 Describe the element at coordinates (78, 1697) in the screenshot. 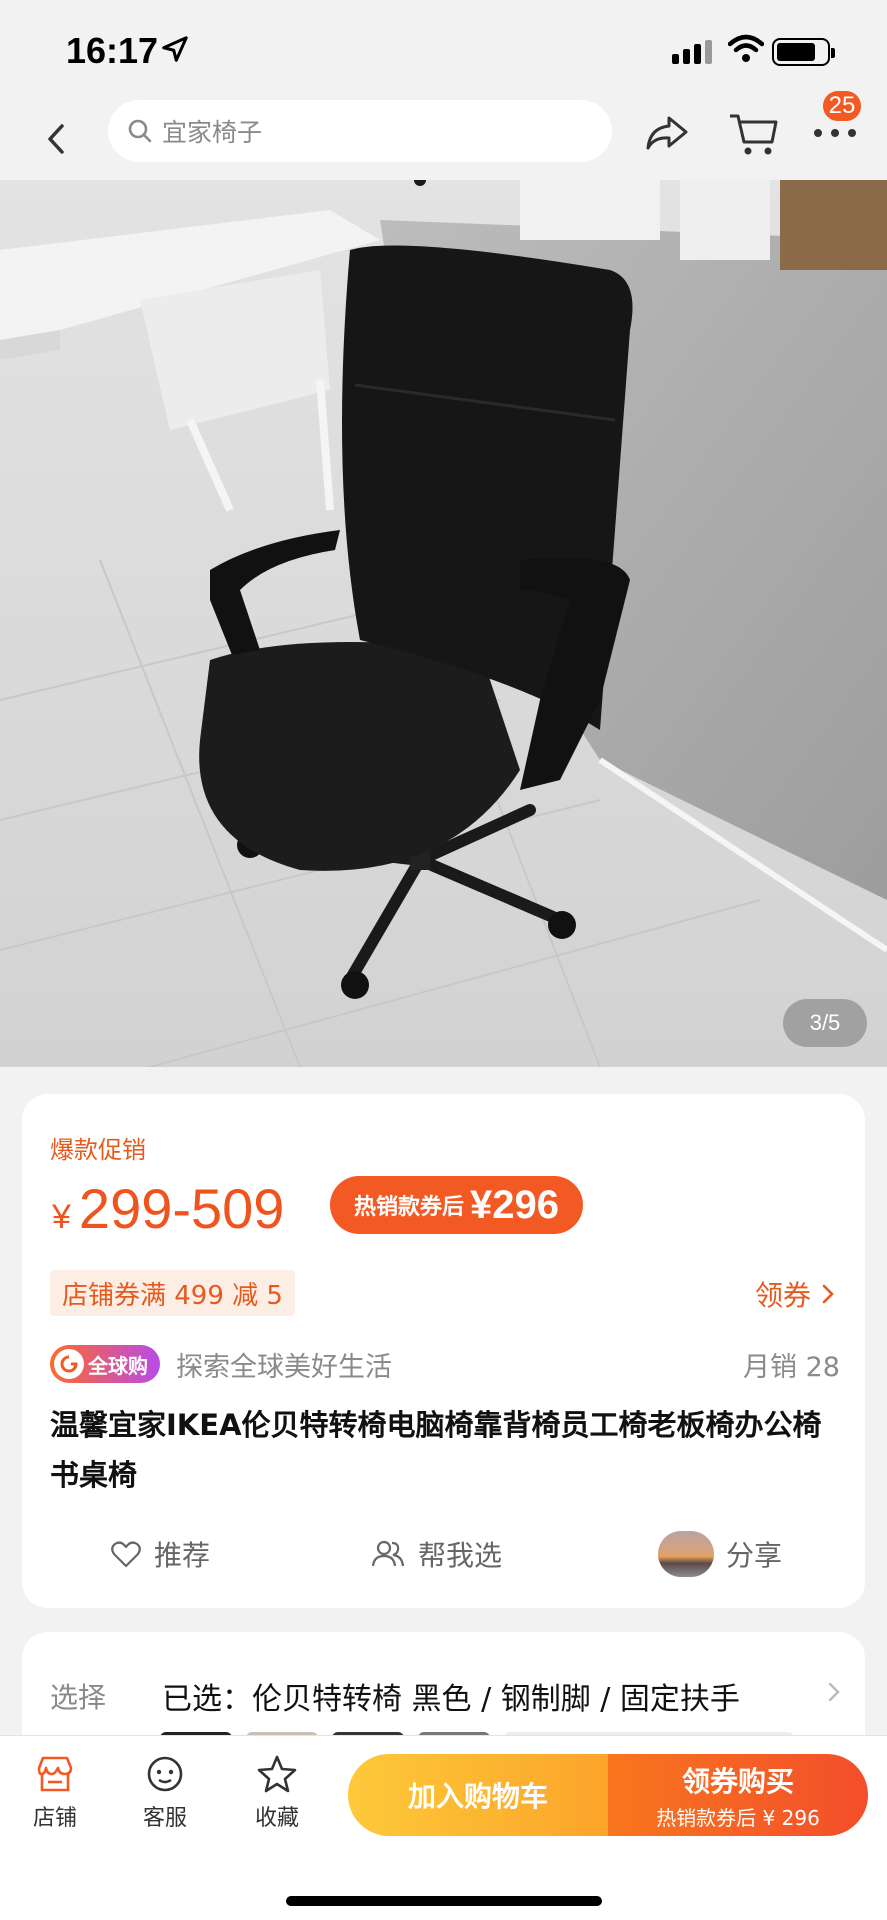

I see `selection-label: 选择` at that location.